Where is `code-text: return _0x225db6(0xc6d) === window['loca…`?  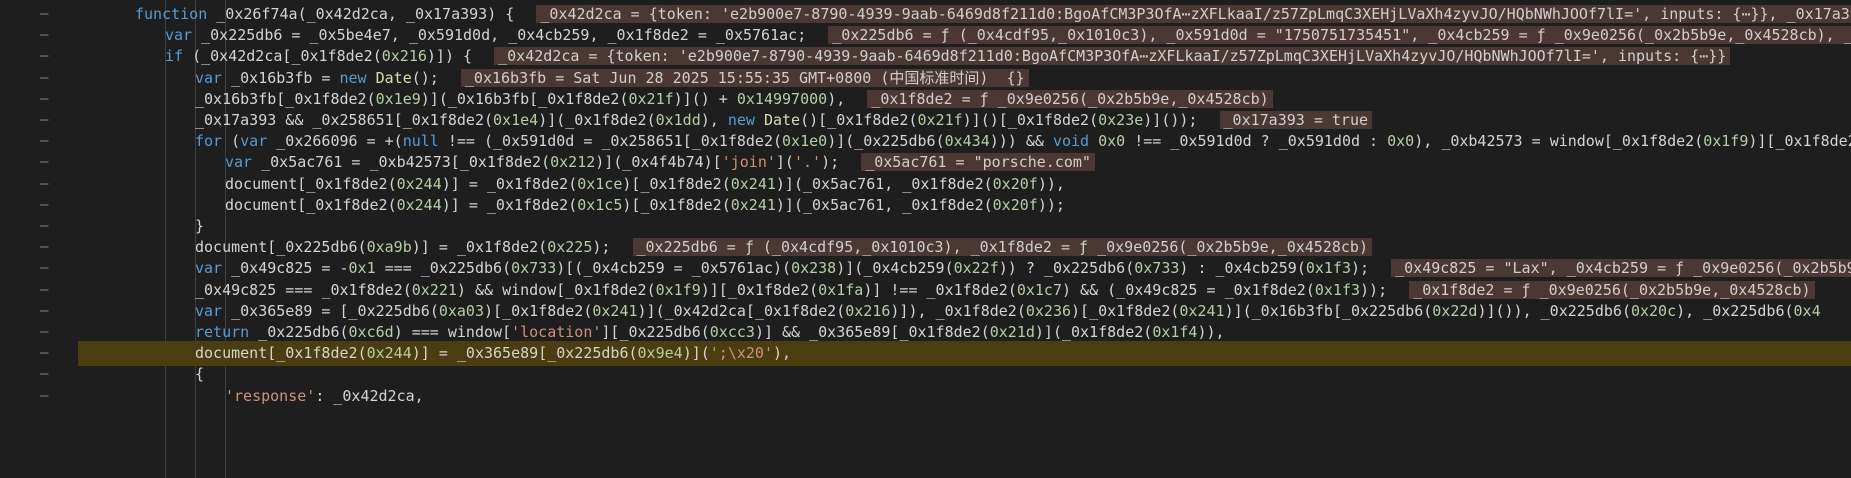 code-text: return _0x225db6(0xc6d) === window['loca… is located at coordinates (710, 332).